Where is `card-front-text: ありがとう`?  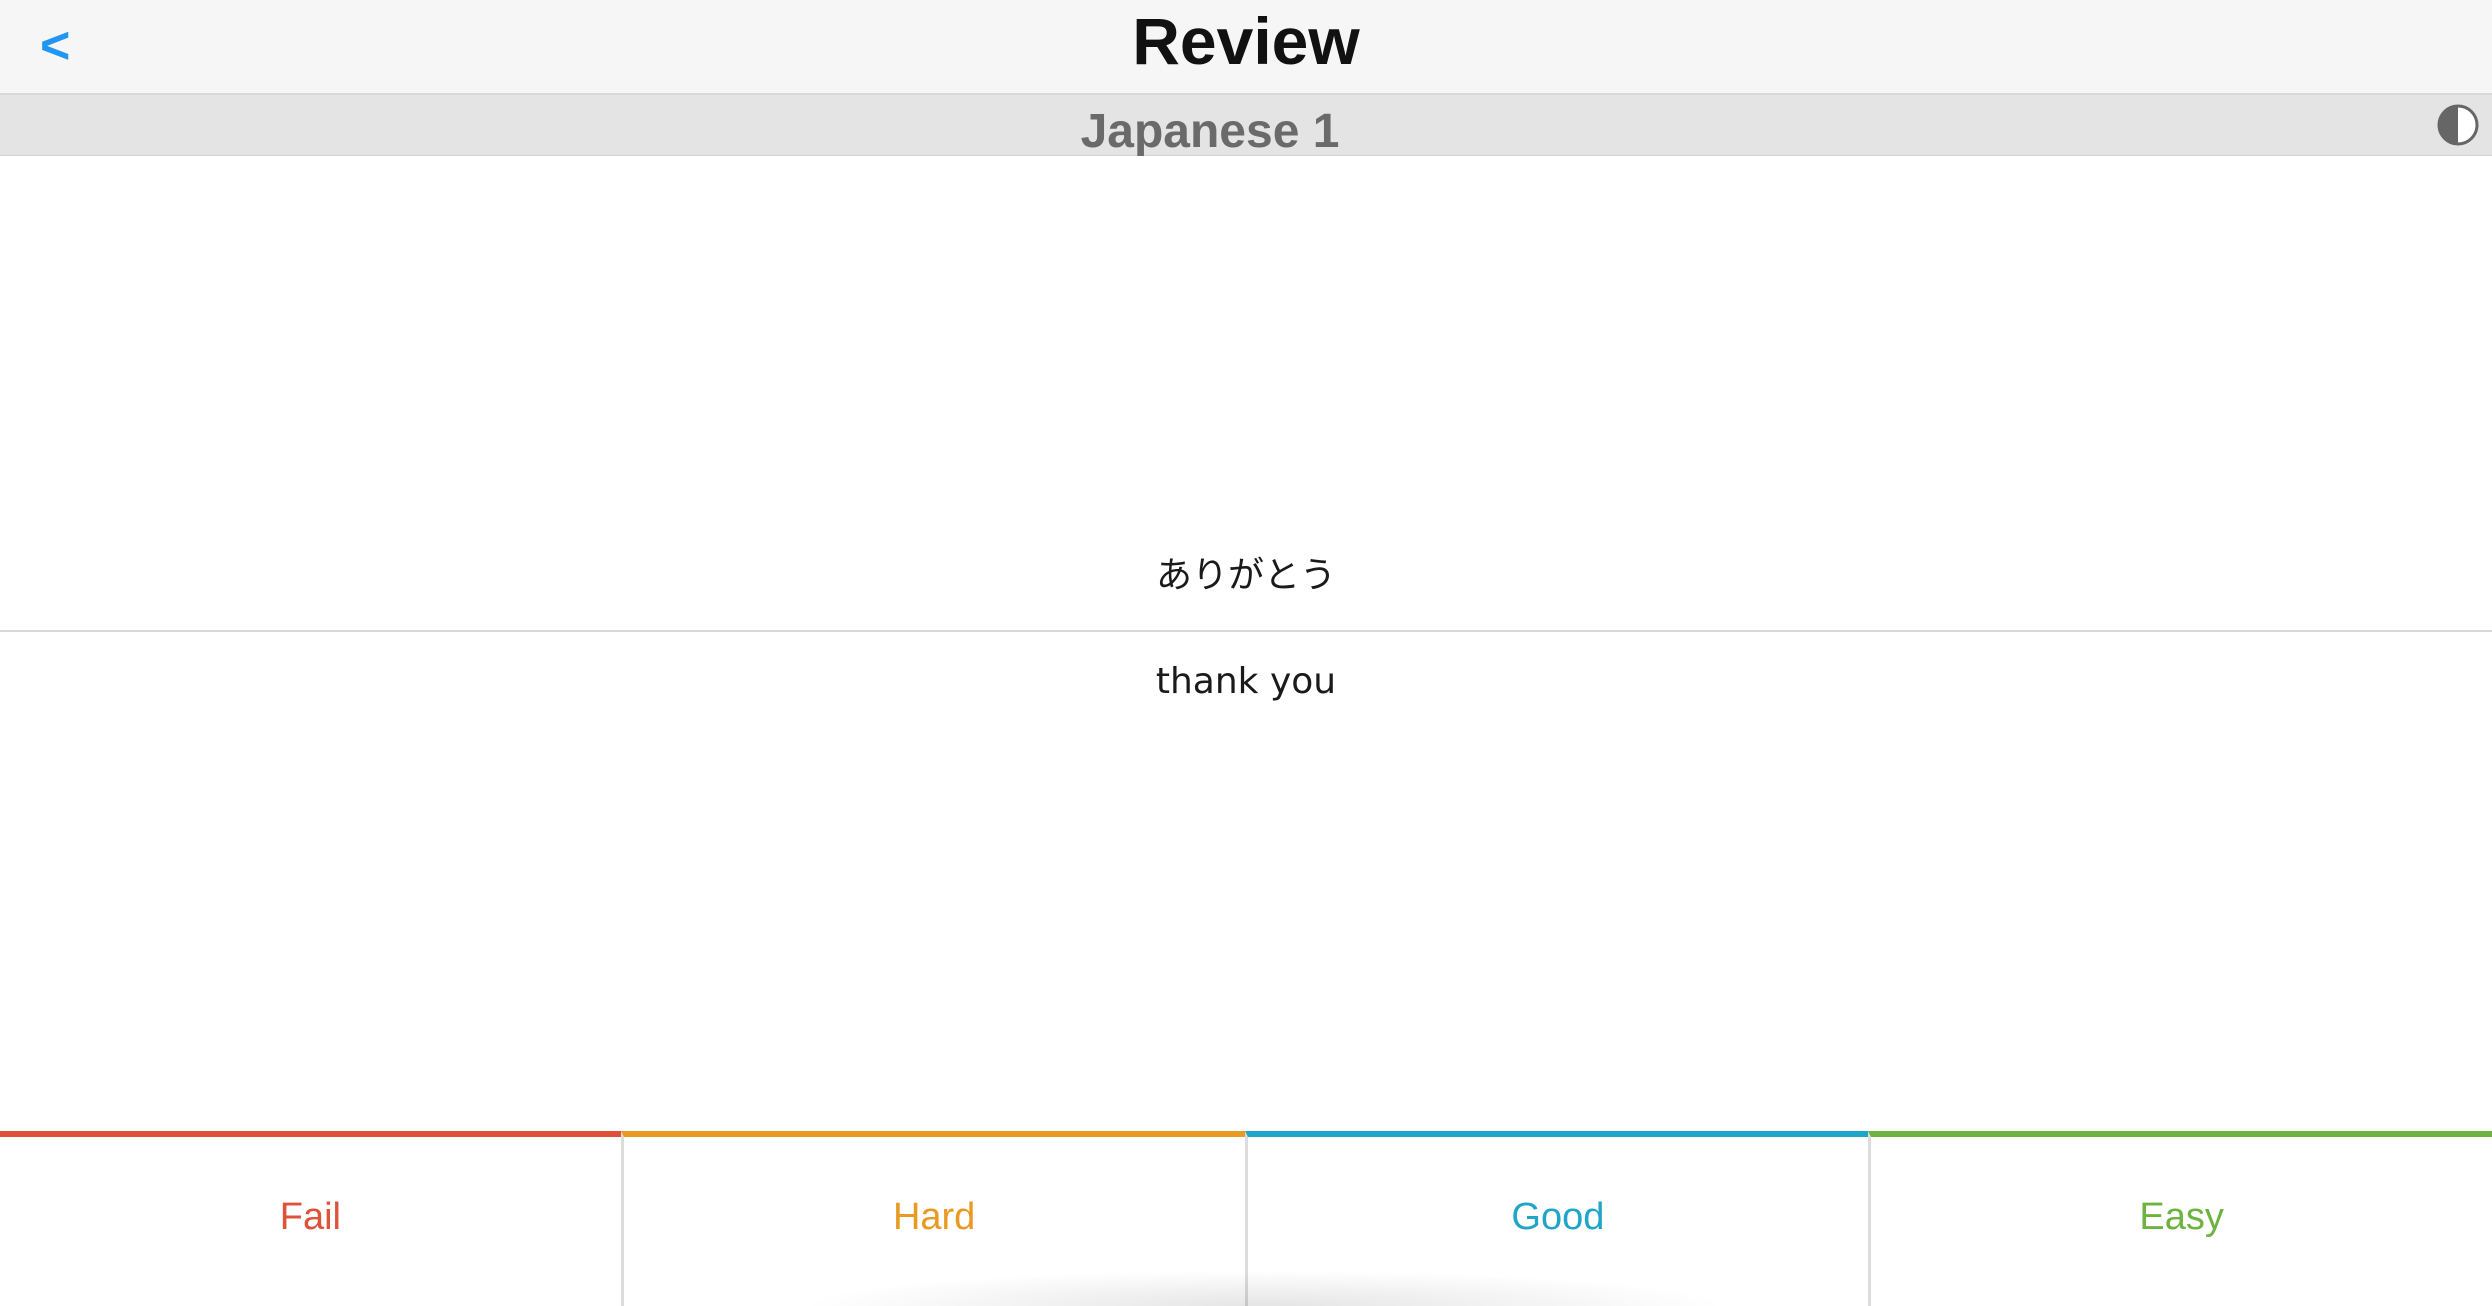 card-front-text: ありがとう is located at coordinates (1245, 575).